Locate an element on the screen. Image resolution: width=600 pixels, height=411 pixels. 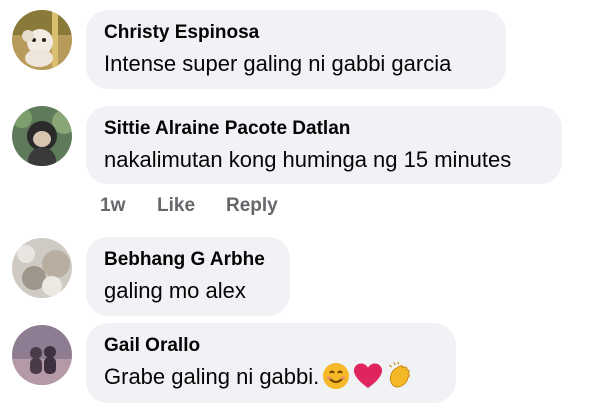
like-button: Like is located at coordinates (191, 206).